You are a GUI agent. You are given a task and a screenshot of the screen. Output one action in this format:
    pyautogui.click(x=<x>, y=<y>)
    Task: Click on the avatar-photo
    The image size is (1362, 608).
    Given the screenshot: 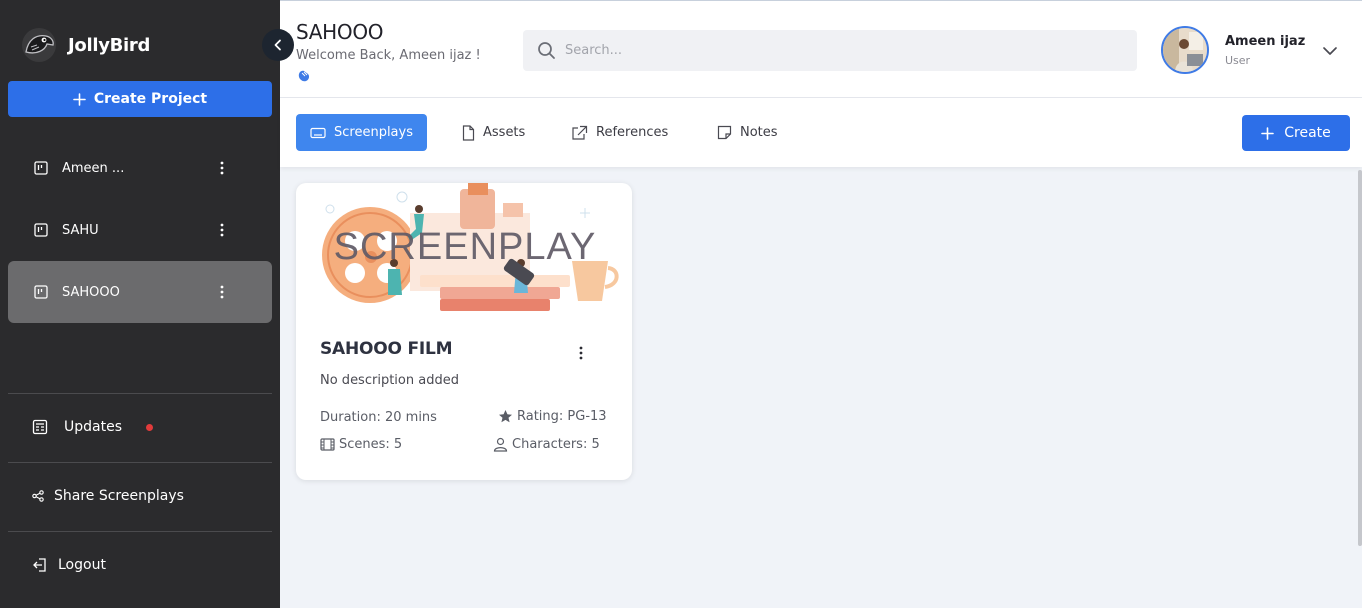 What is the action you would take?
    pyautogui.click(x=1185, y=50)
    